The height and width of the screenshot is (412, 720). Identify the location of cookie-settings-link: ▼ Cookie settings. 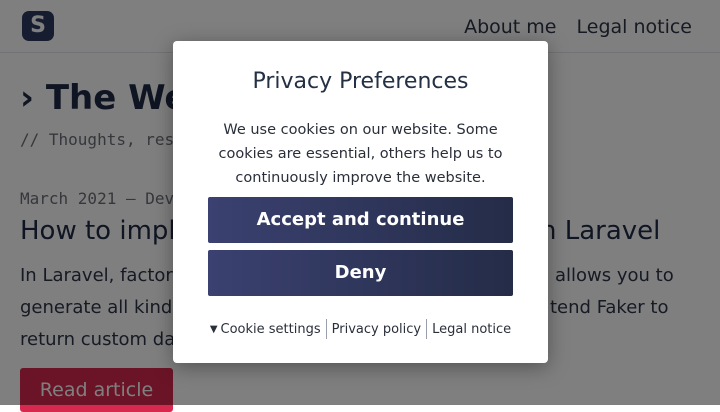
(265, 329).